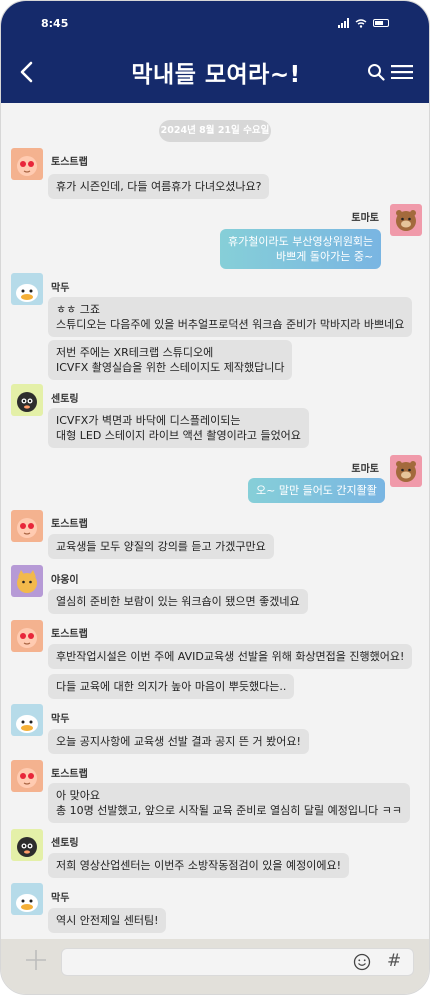 The width and height of the screenshot is (430, 995). I want to click on battery-icon, so click(381, 23).